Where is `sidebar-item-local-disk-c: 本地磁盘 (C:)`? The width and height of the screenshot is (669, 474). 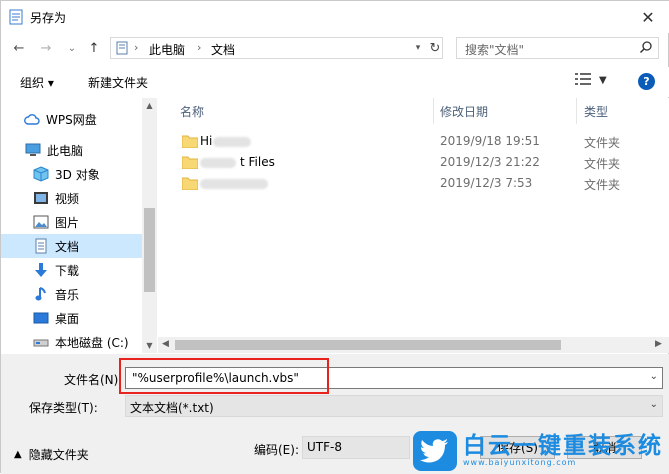 sidebar-item-local-disk-c: 本地磁盘 (C:) is located at coordinates (71, 341).